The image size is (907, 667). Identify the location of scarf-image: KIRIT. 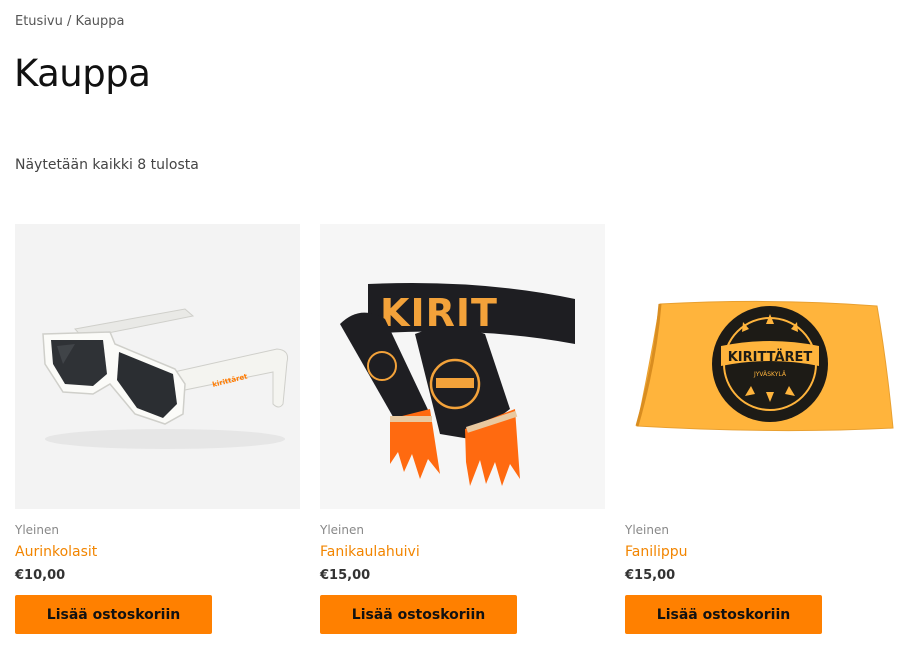
(462, 366).